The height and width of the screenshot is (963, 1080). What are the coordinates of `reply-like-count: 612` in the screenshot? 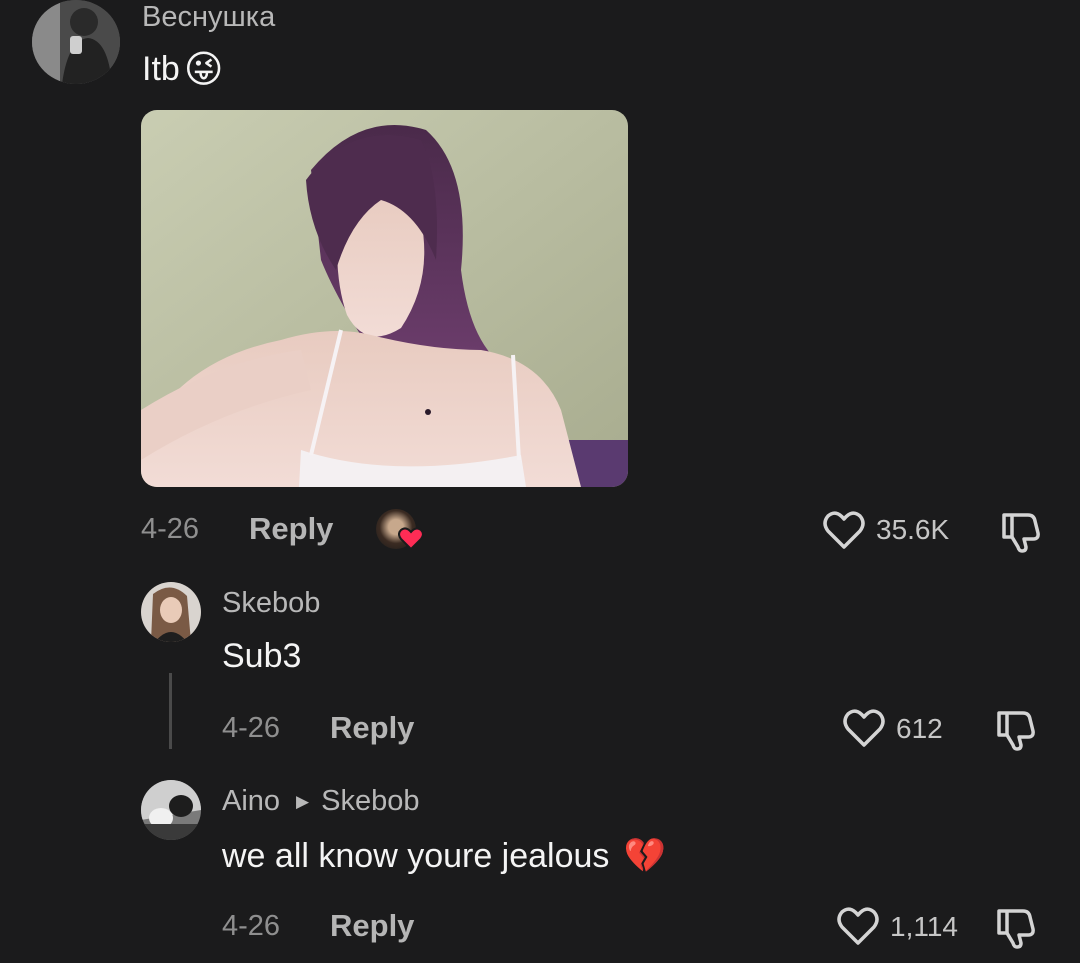 It's located at (919, 728).